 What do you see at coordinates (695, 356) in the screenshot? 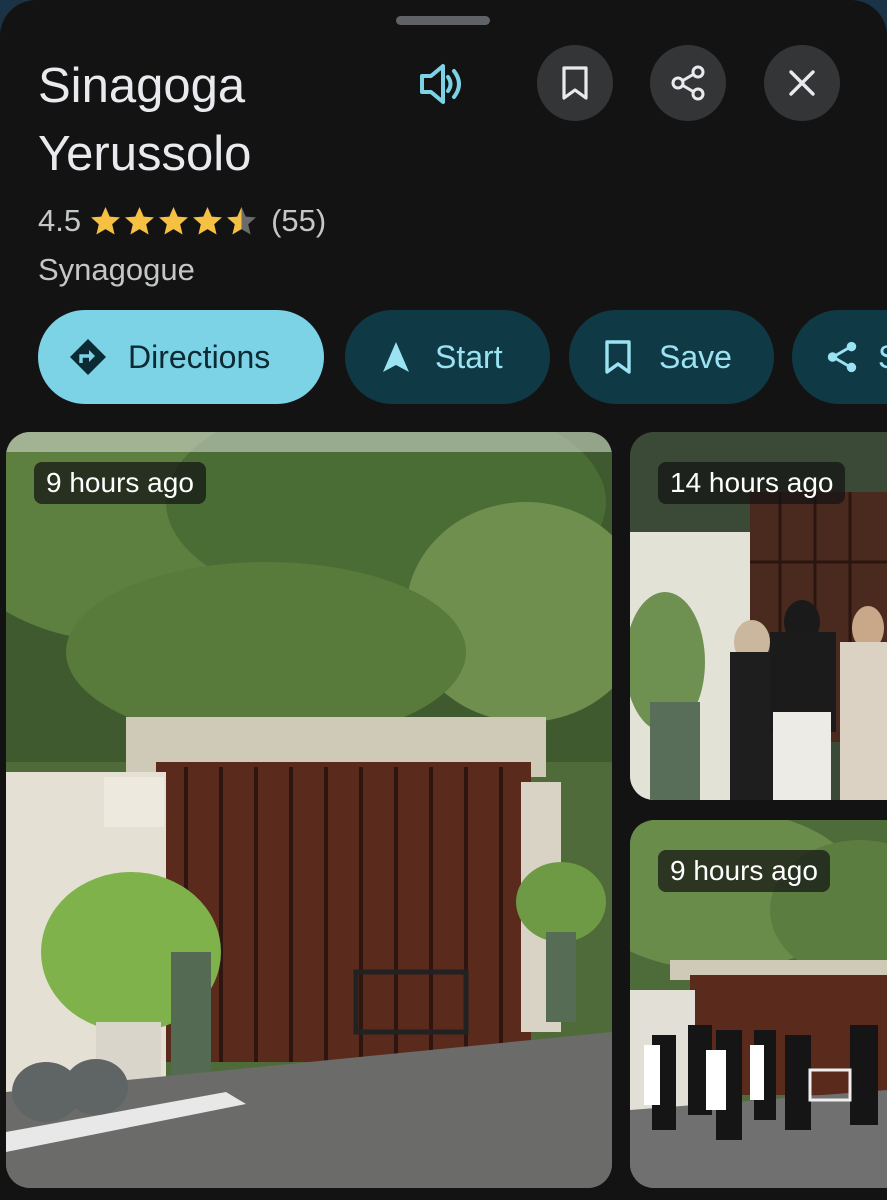
I see `save-label: Save` at bounding box center [695, 356].